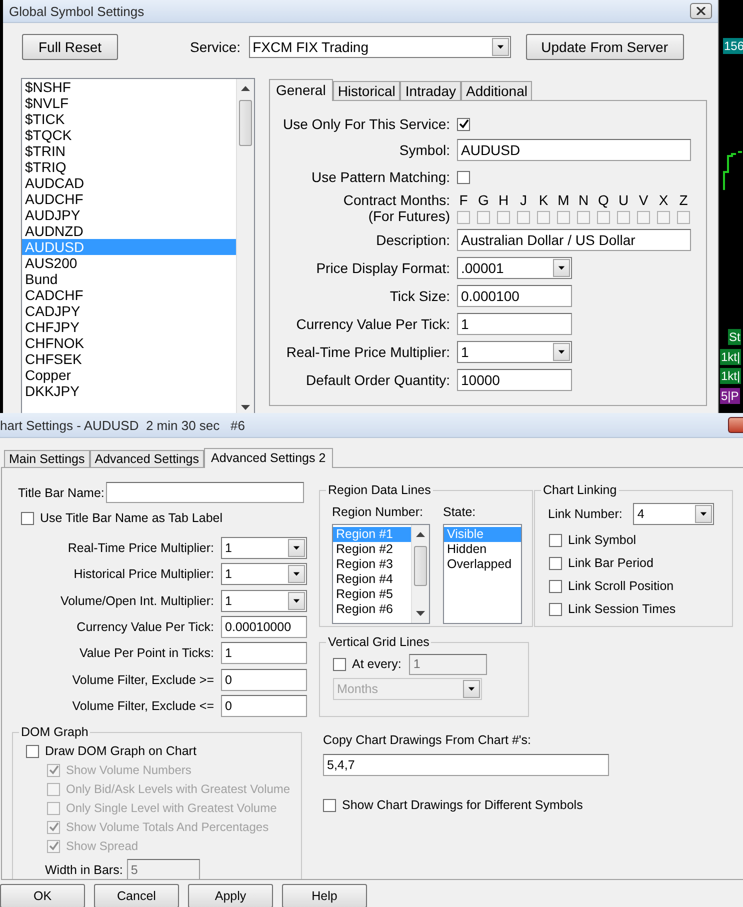 The width and height of the screenshot is (743, 907). I want to click on tab: Advanced Settings, so click(147, 458).